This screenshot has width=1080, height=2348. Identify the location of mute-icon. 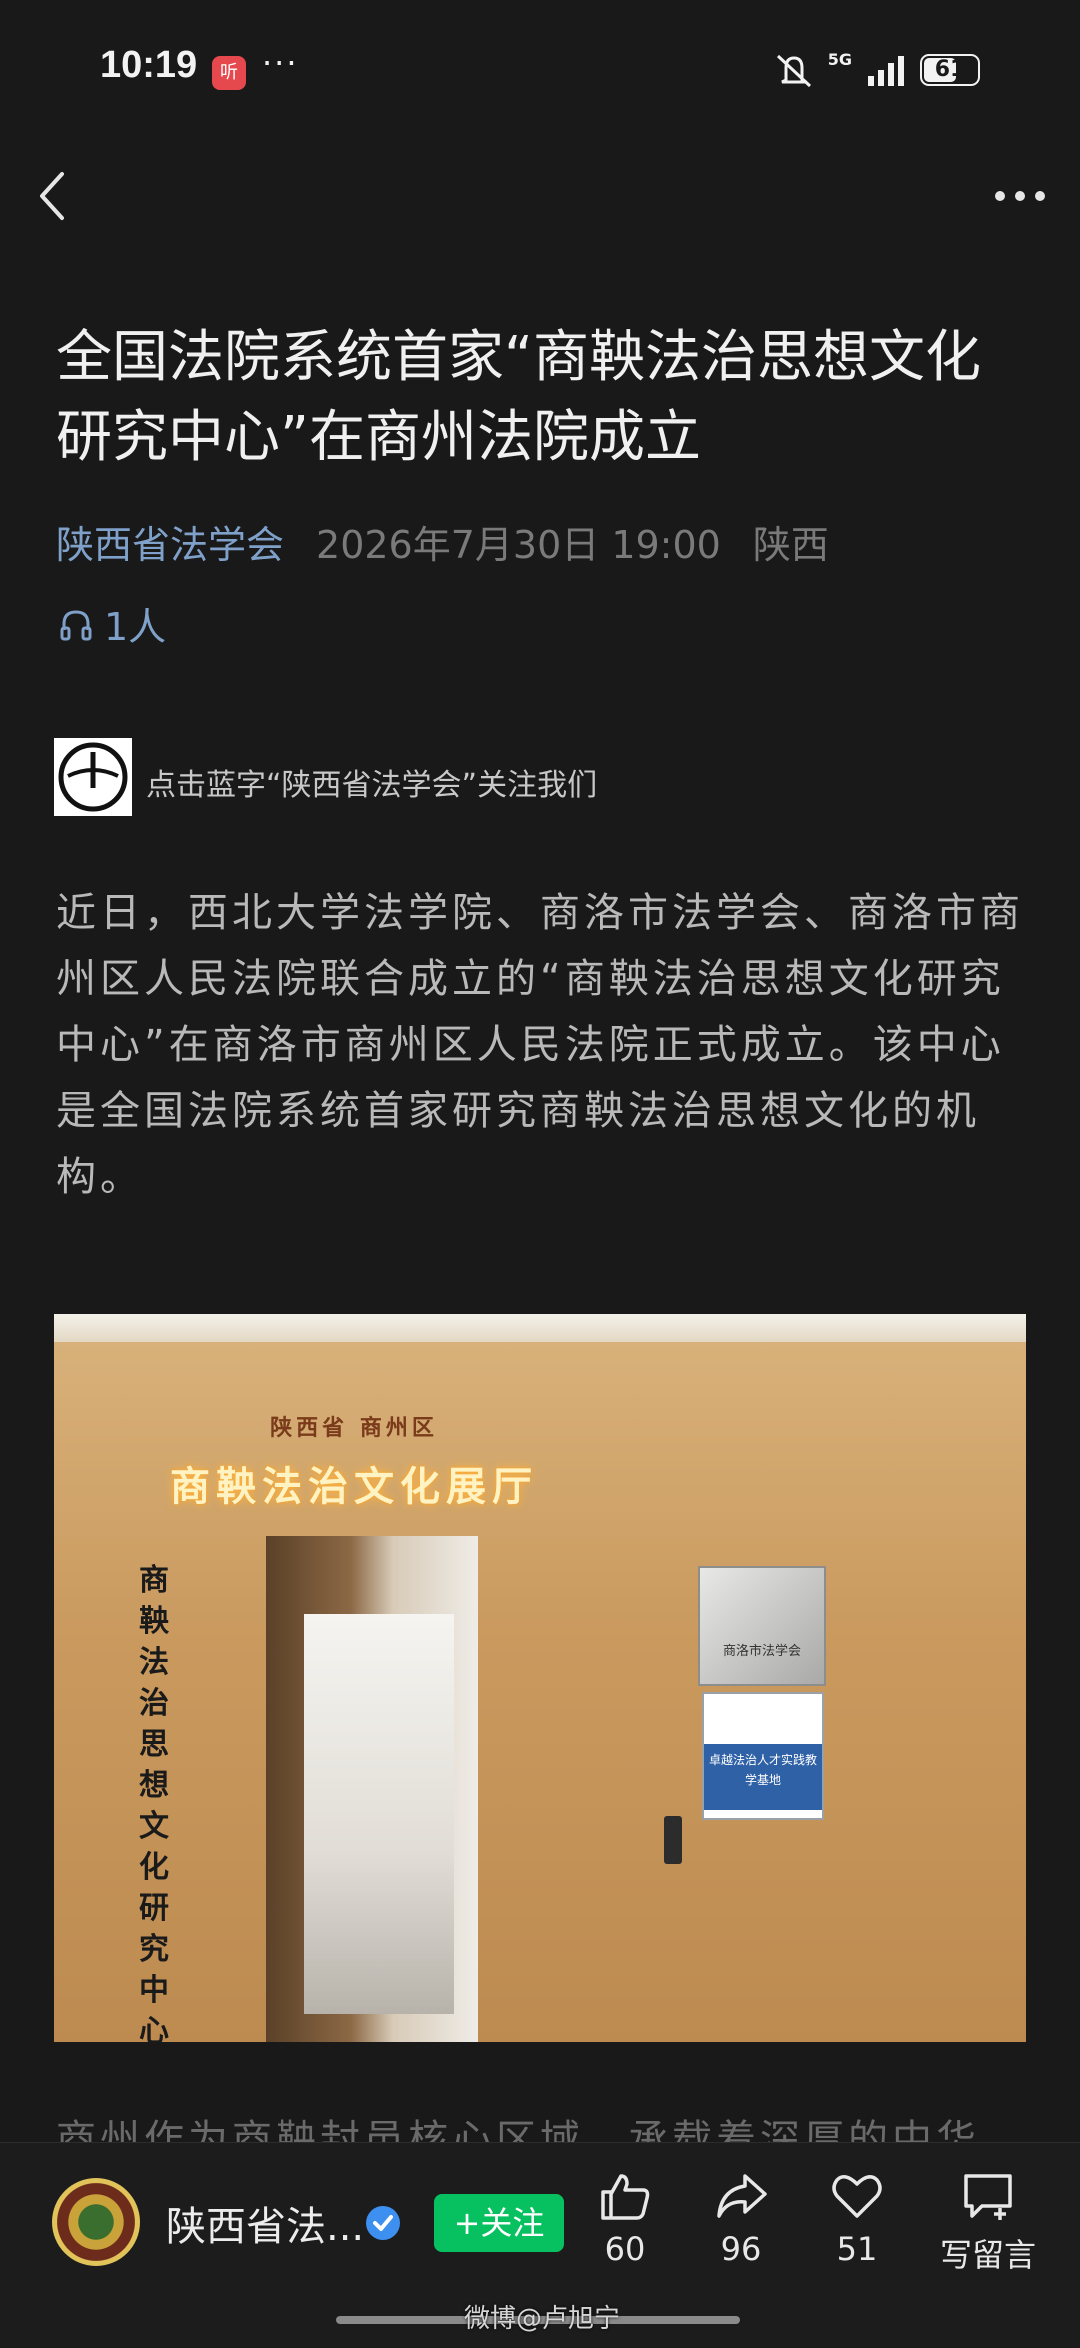
(793, 71).